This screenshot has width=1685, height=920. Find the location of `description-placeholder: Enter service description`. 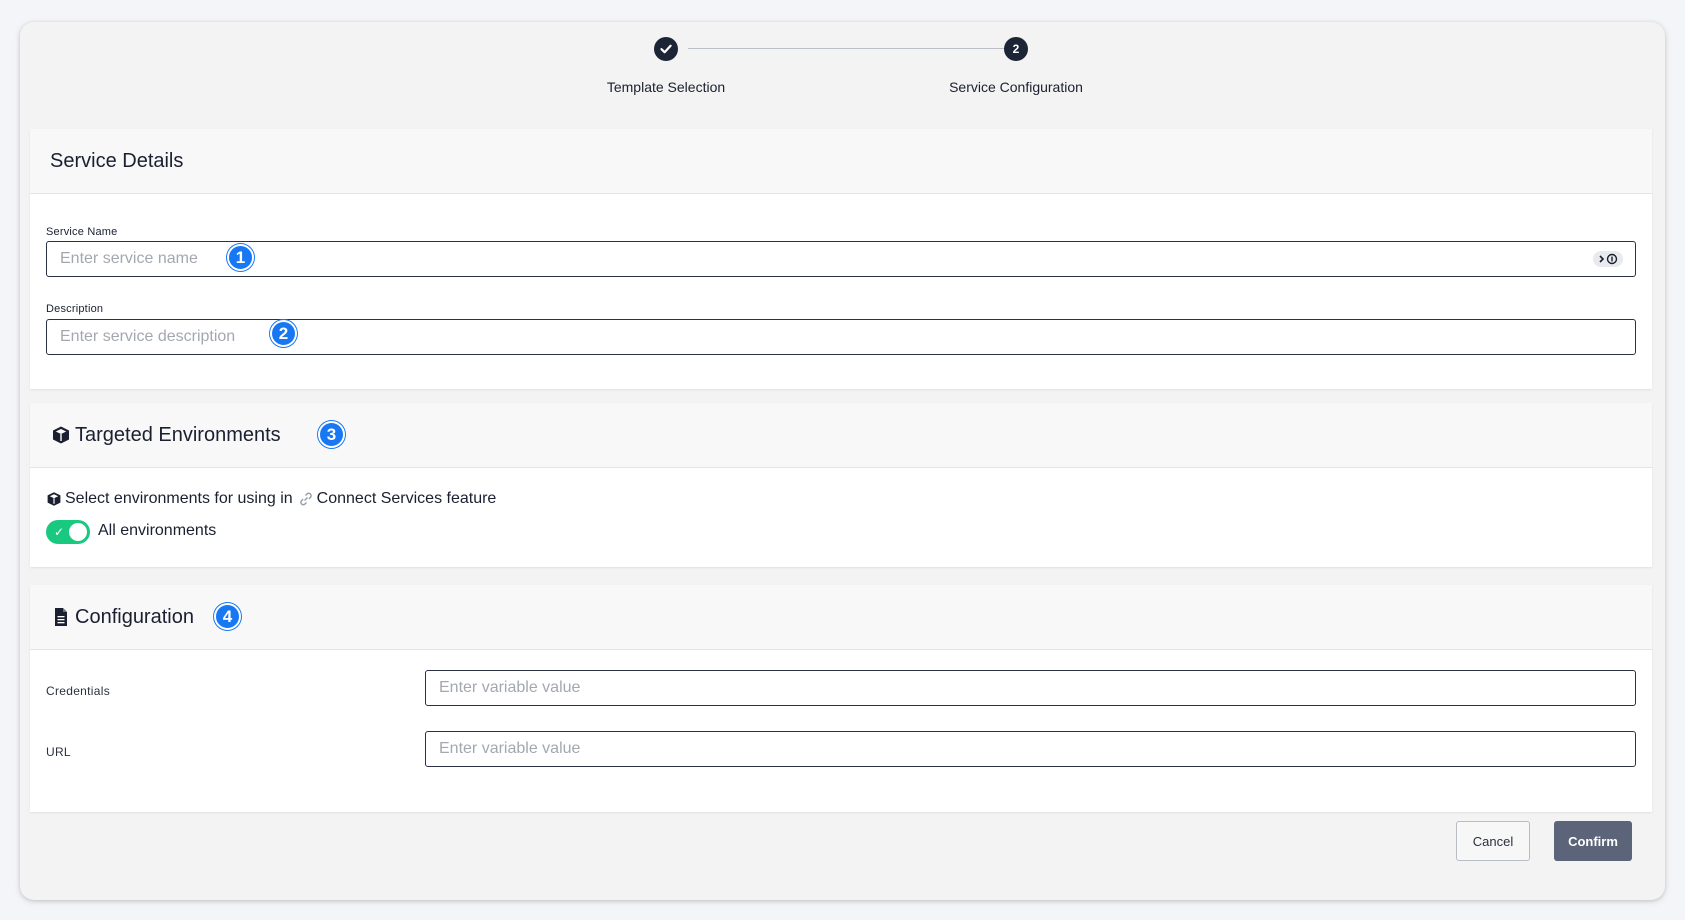

description-placeholder: Enter service description is located at coordinates (148, 336).